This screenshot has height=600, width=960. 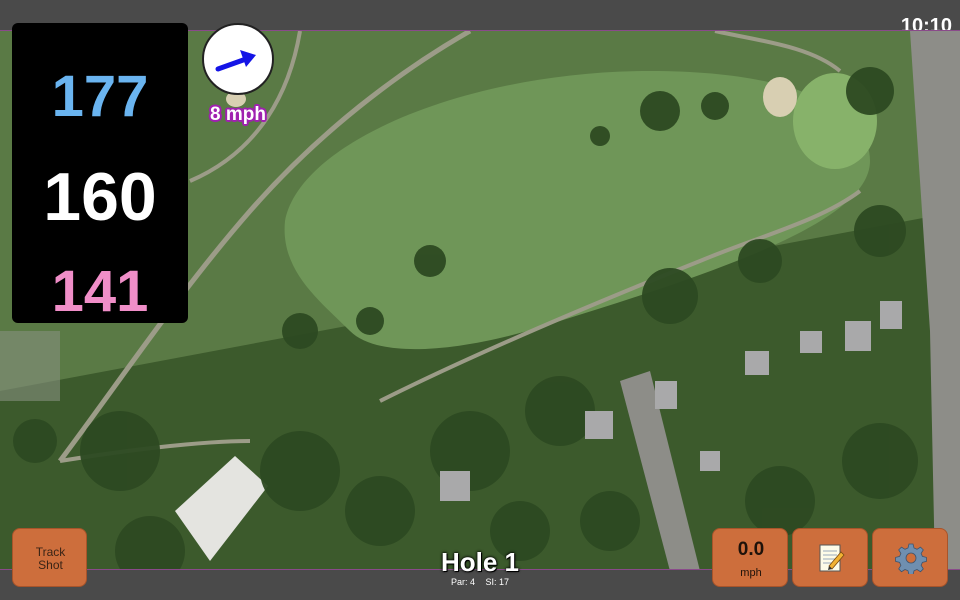 What do you see at coordinates (462, 582) in the screenshot?
I see `par-label: Par: 4` at bounding box center [462, 582].